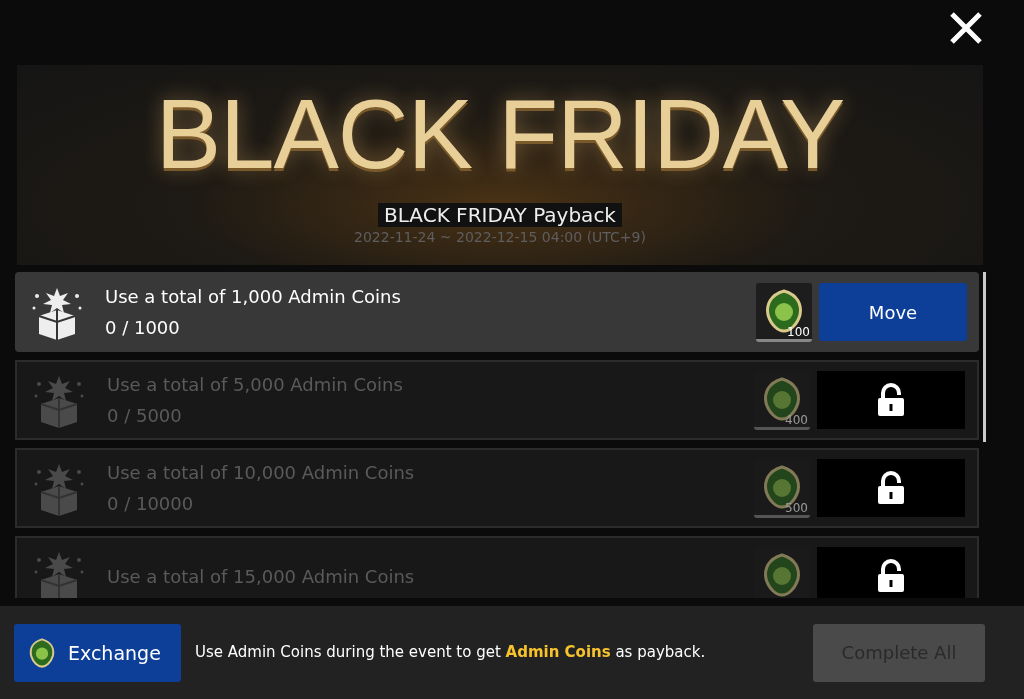 This screenshot has height=699, width=1024. I want to click on reward-count: 400, so click(796, 419).